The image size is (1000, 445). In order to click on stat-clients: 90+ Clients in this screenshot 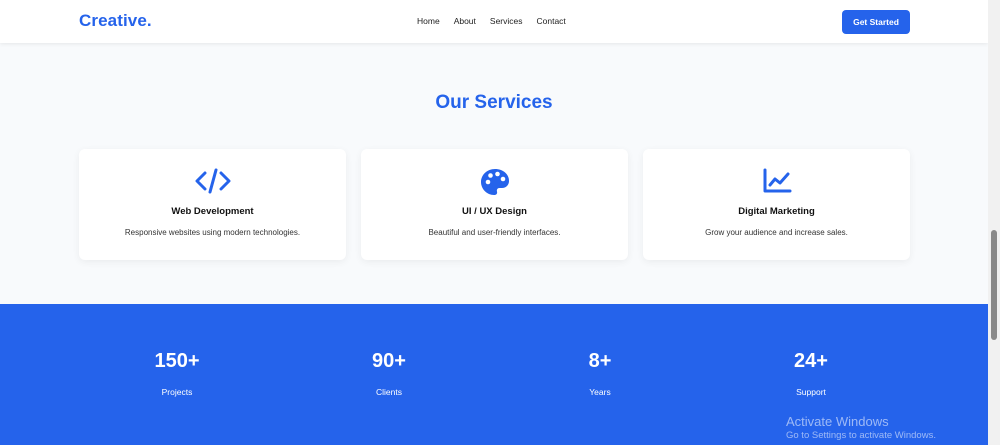, I will do `click(389, 373)`.